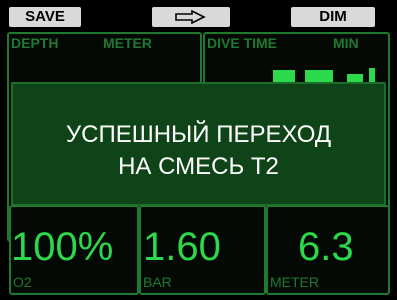  I want to click on ppo2-label: BAR, so click(157, 282).